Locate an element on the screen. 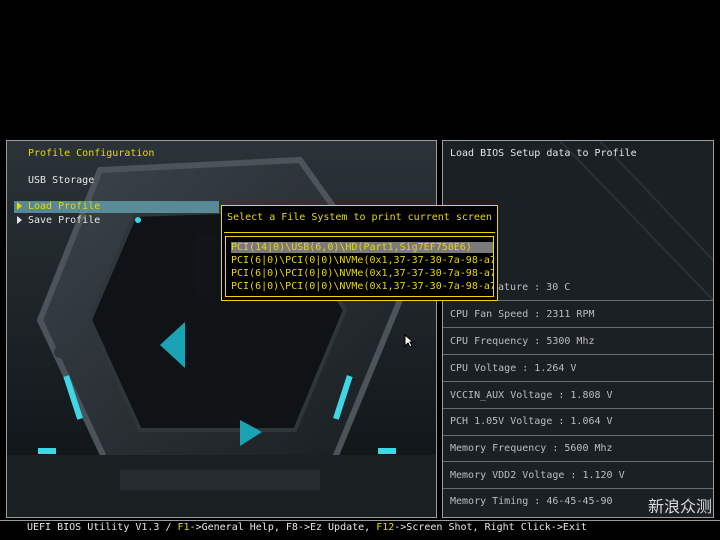 This screenshot has height=540, width=720. footer-screenshot-text: ->Screen Shot, Right Click->Exit is located at coordinates (490, 527).